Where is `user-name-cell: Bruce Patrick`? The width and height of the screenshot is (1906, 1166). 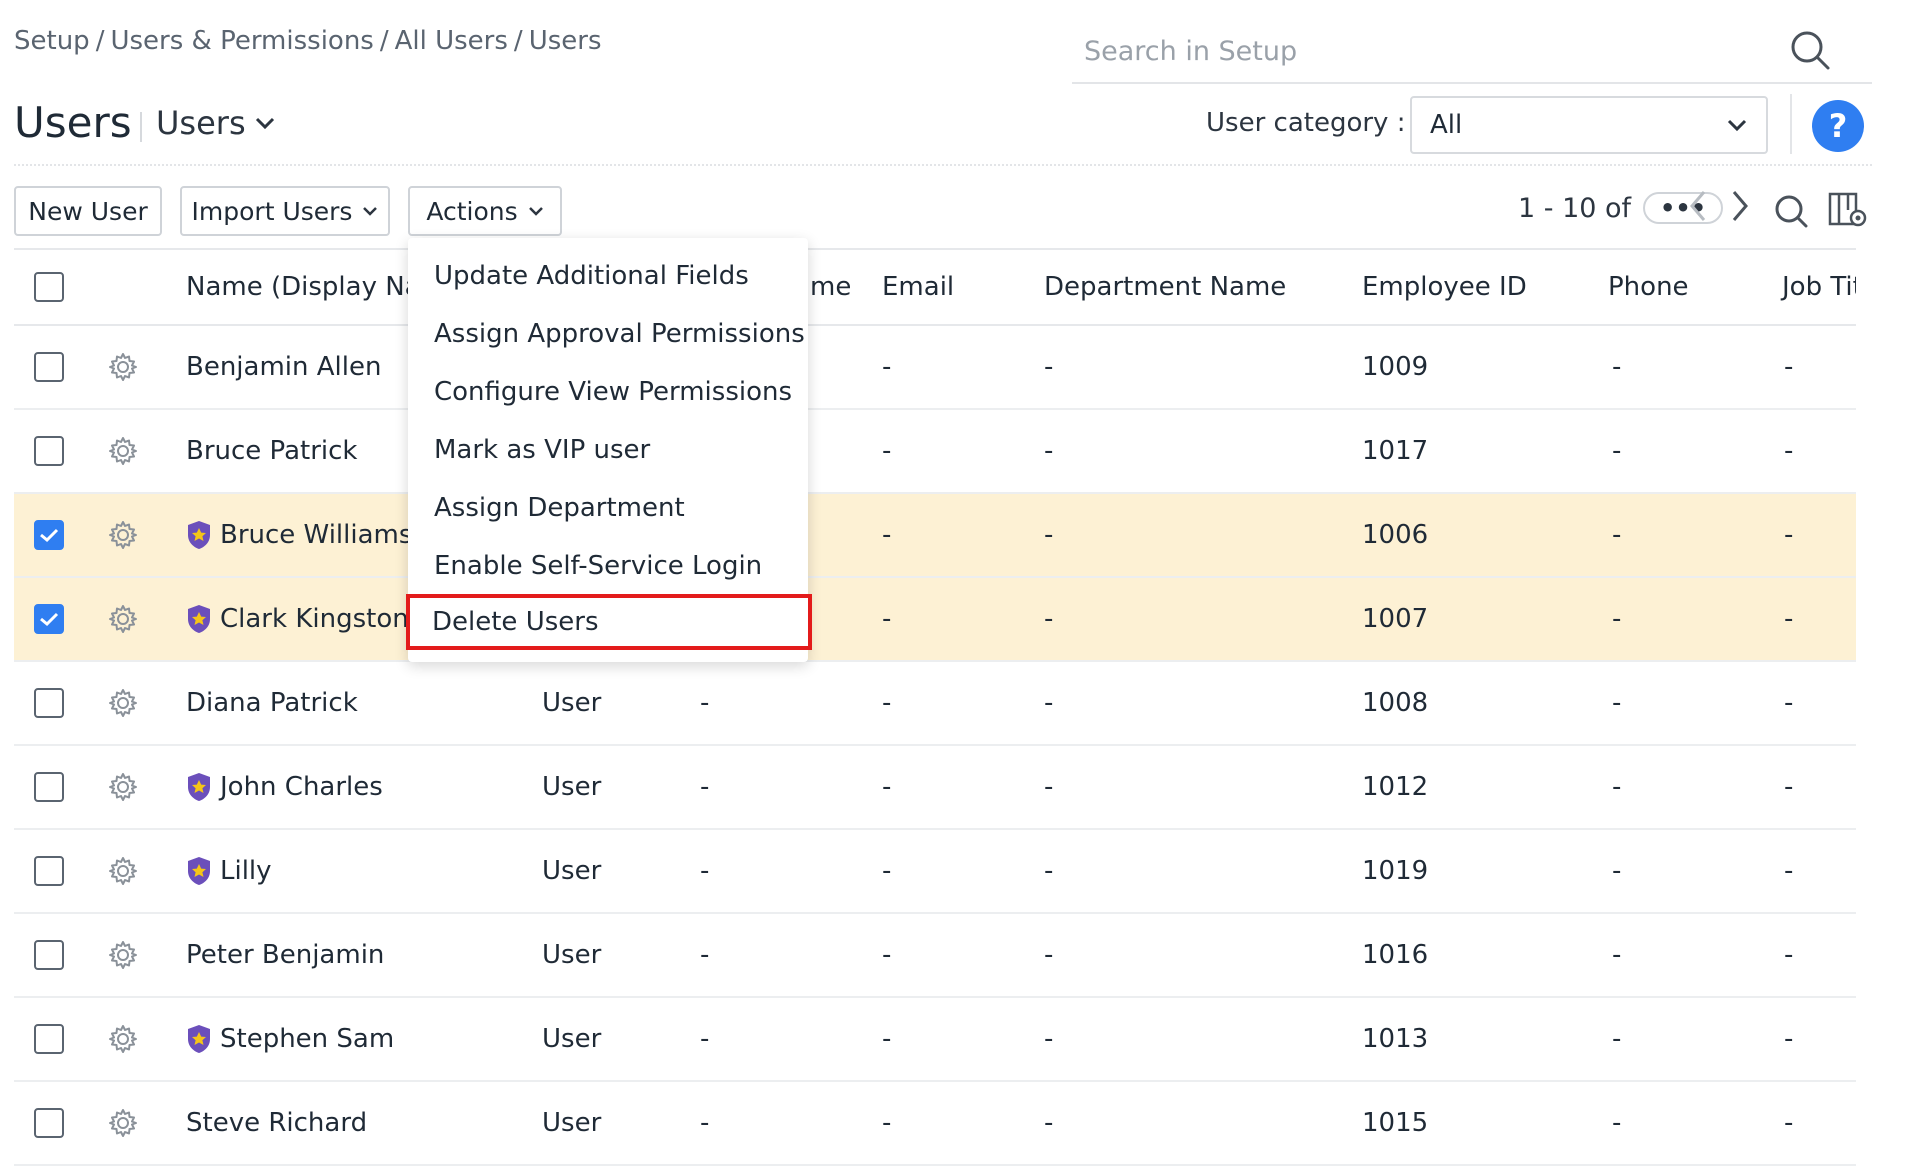 user-name-cell: Bruce Patrick is located at coordinates (271, 451).